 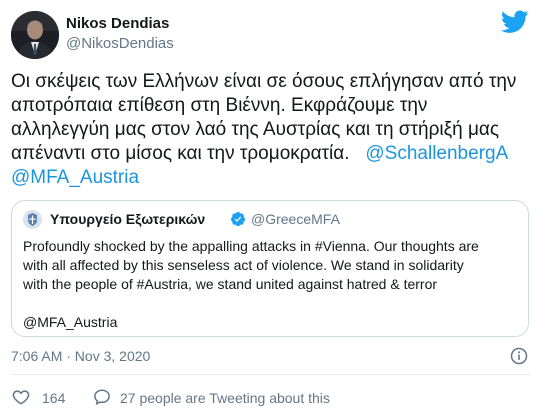 What do you see at coordinates (295, 219) in the screenshot?
I see `quoted-author-handle: @GreeceMFA` at bounding box center [295, 219].